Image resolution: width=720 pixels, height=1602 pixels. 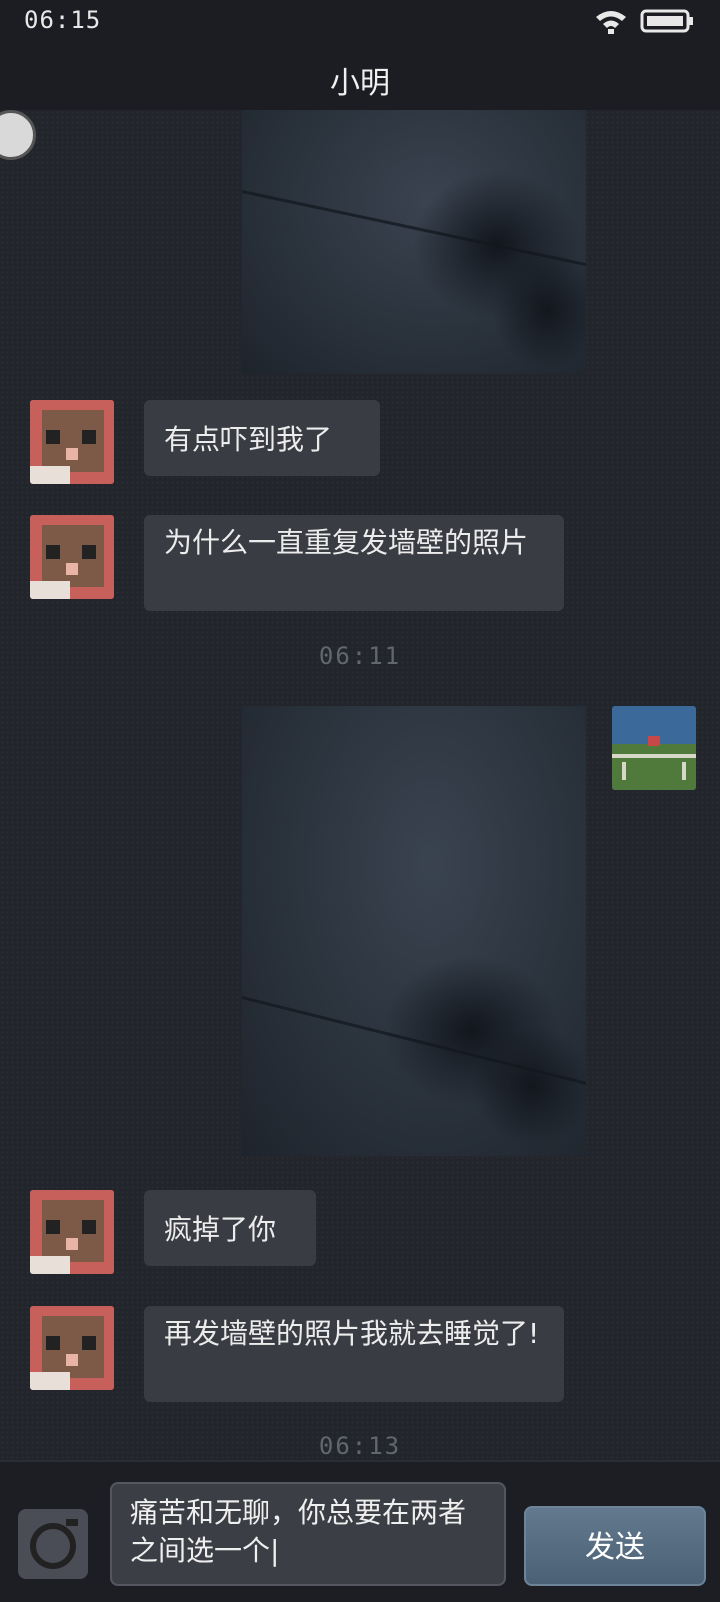 What do you see at coordinates (352, 1333) in the screenshot?
I see `message-text: 再发墙壁的照片我就去睡觉了!` at bounding box center [352, 1333].